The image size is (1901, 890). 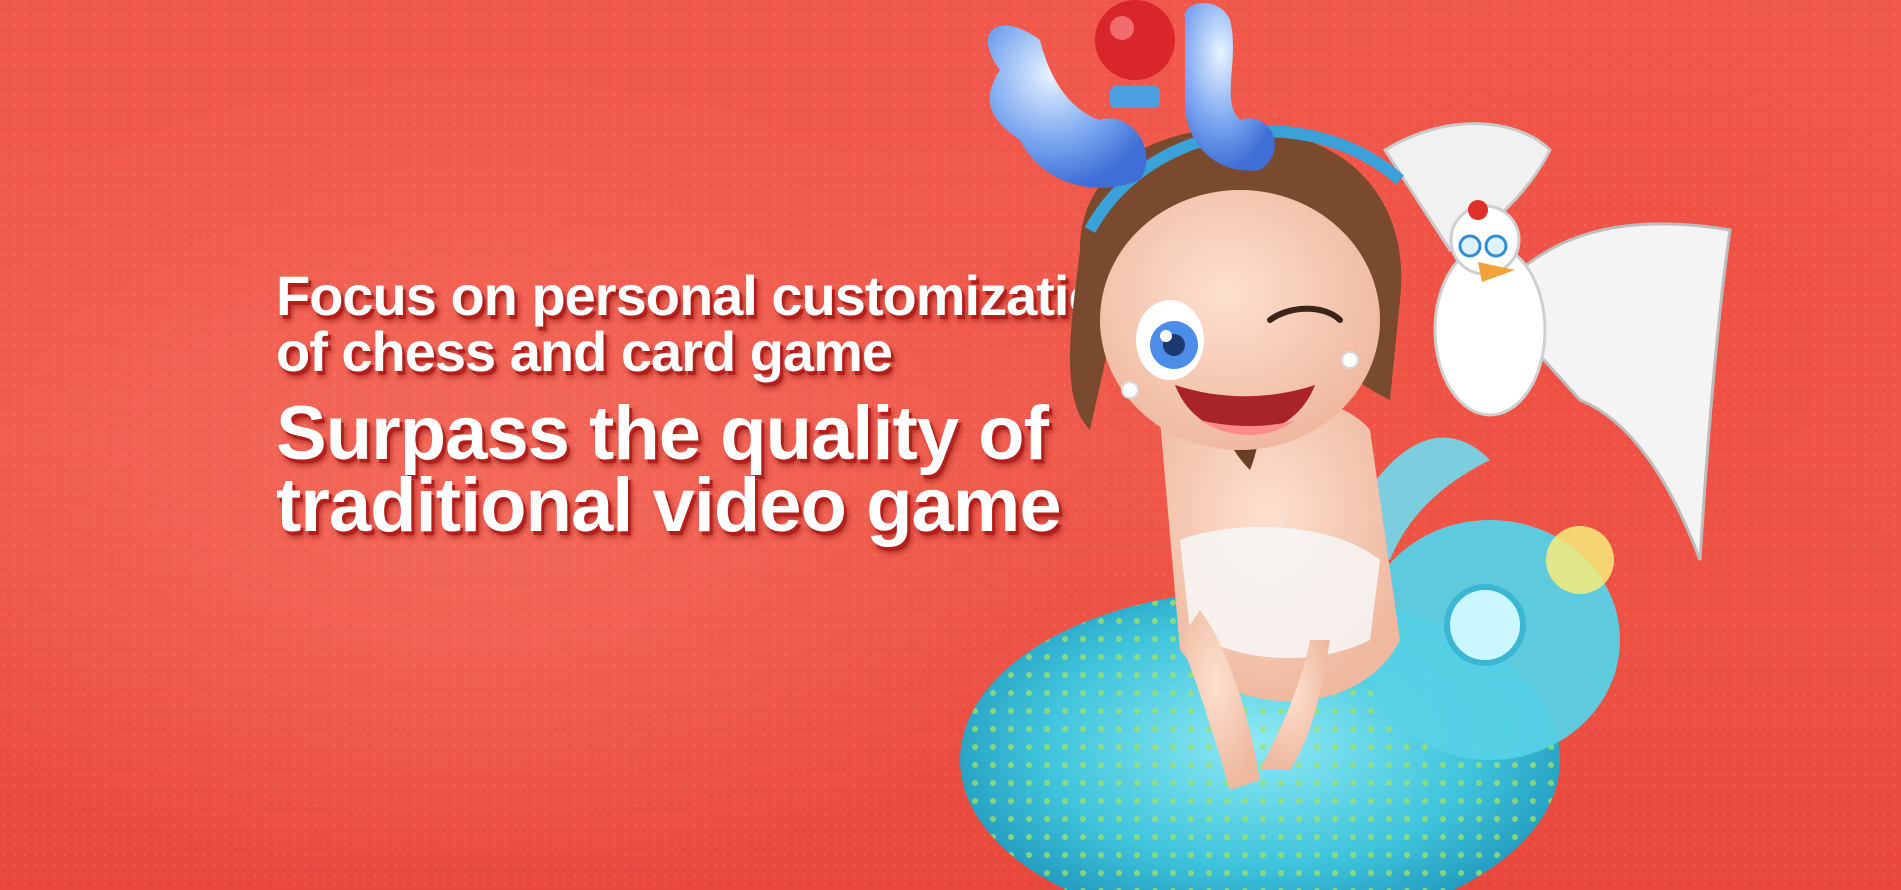 What do you see at coordinates (1240, 320) in the screenshot?
I see `girl-face` at bounding box center [1240, 320].